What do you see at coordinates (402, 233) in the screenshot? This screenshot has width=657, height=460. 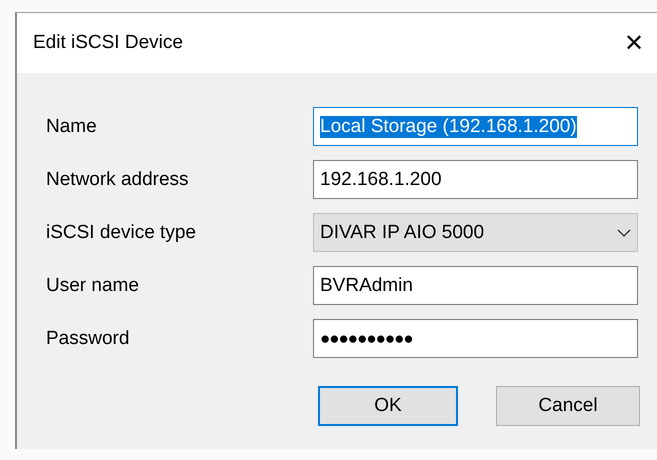 I see `field-value: DIVAR IP AIO 5000` at bounding box center [402, 233].